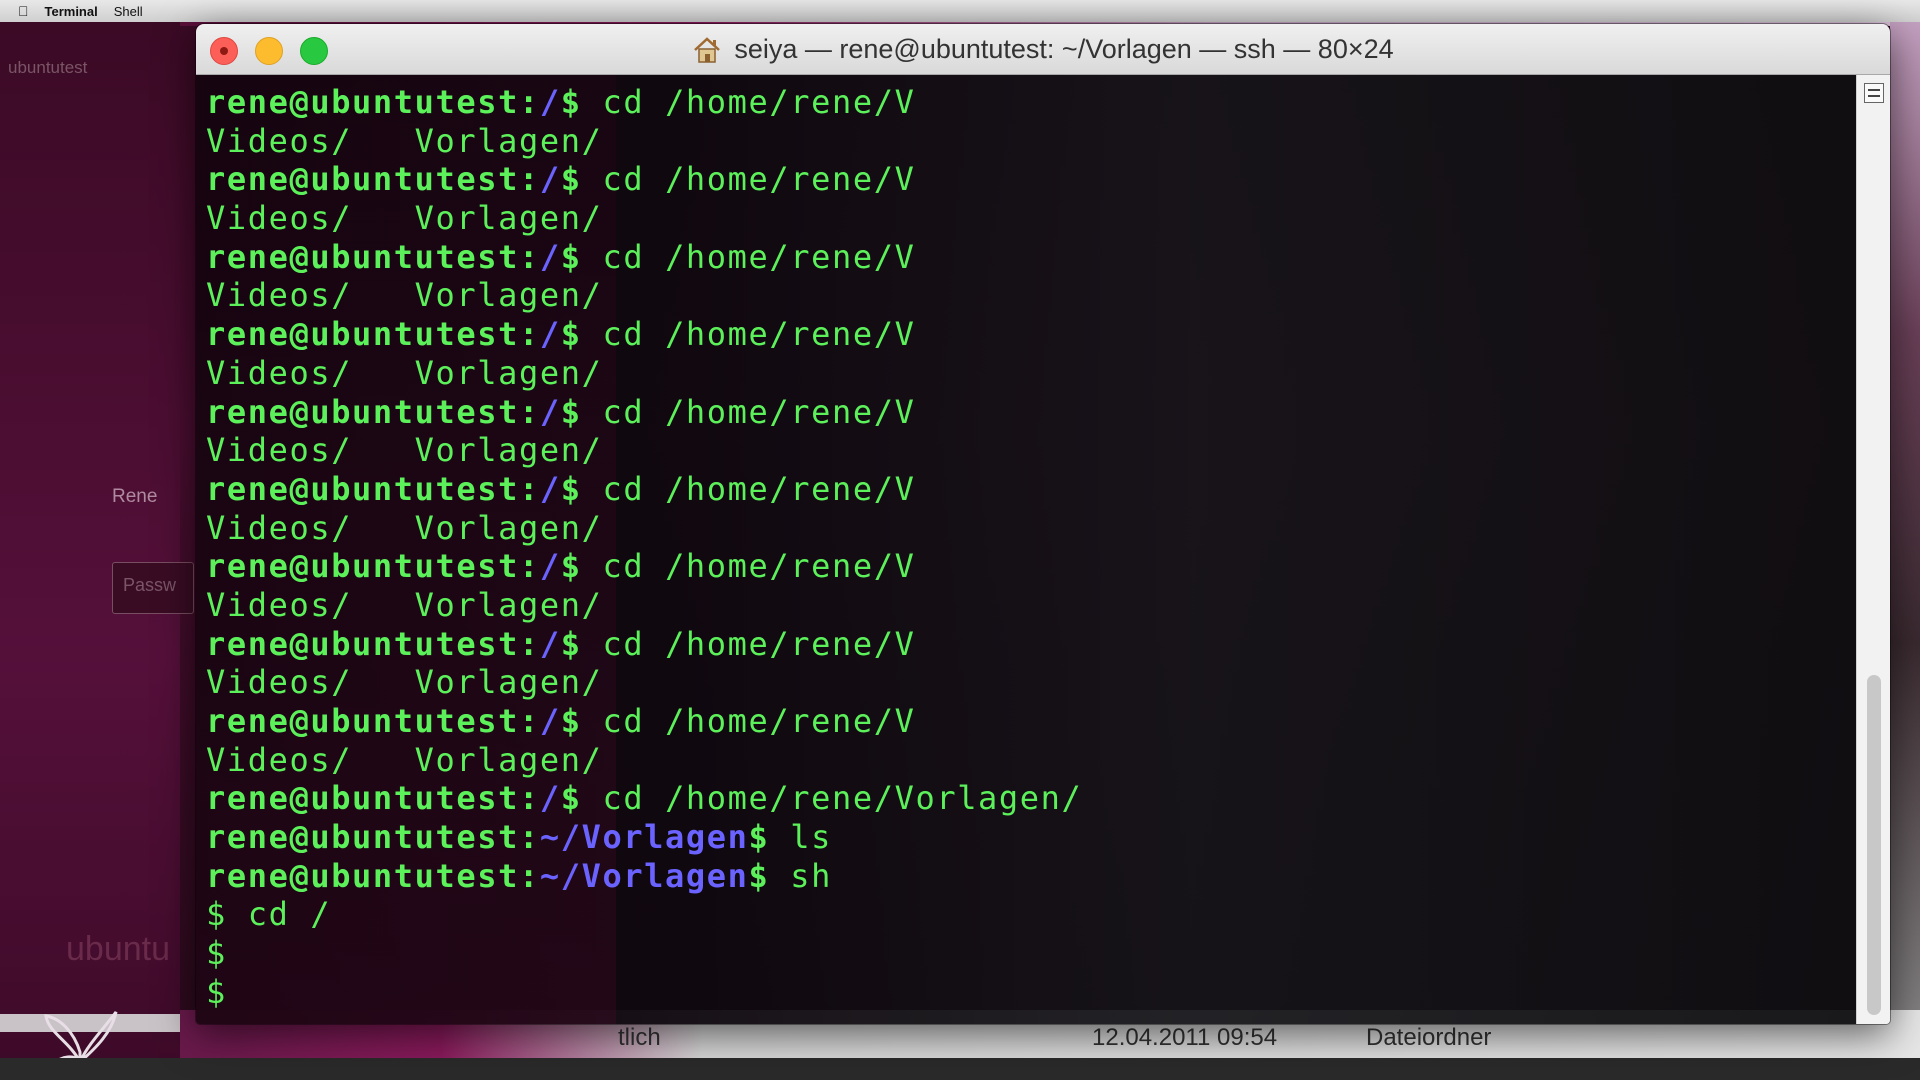 The image size is (1920, 1080). I want to click on ubuntu-watermark: ubuntu, so click(118, 949).